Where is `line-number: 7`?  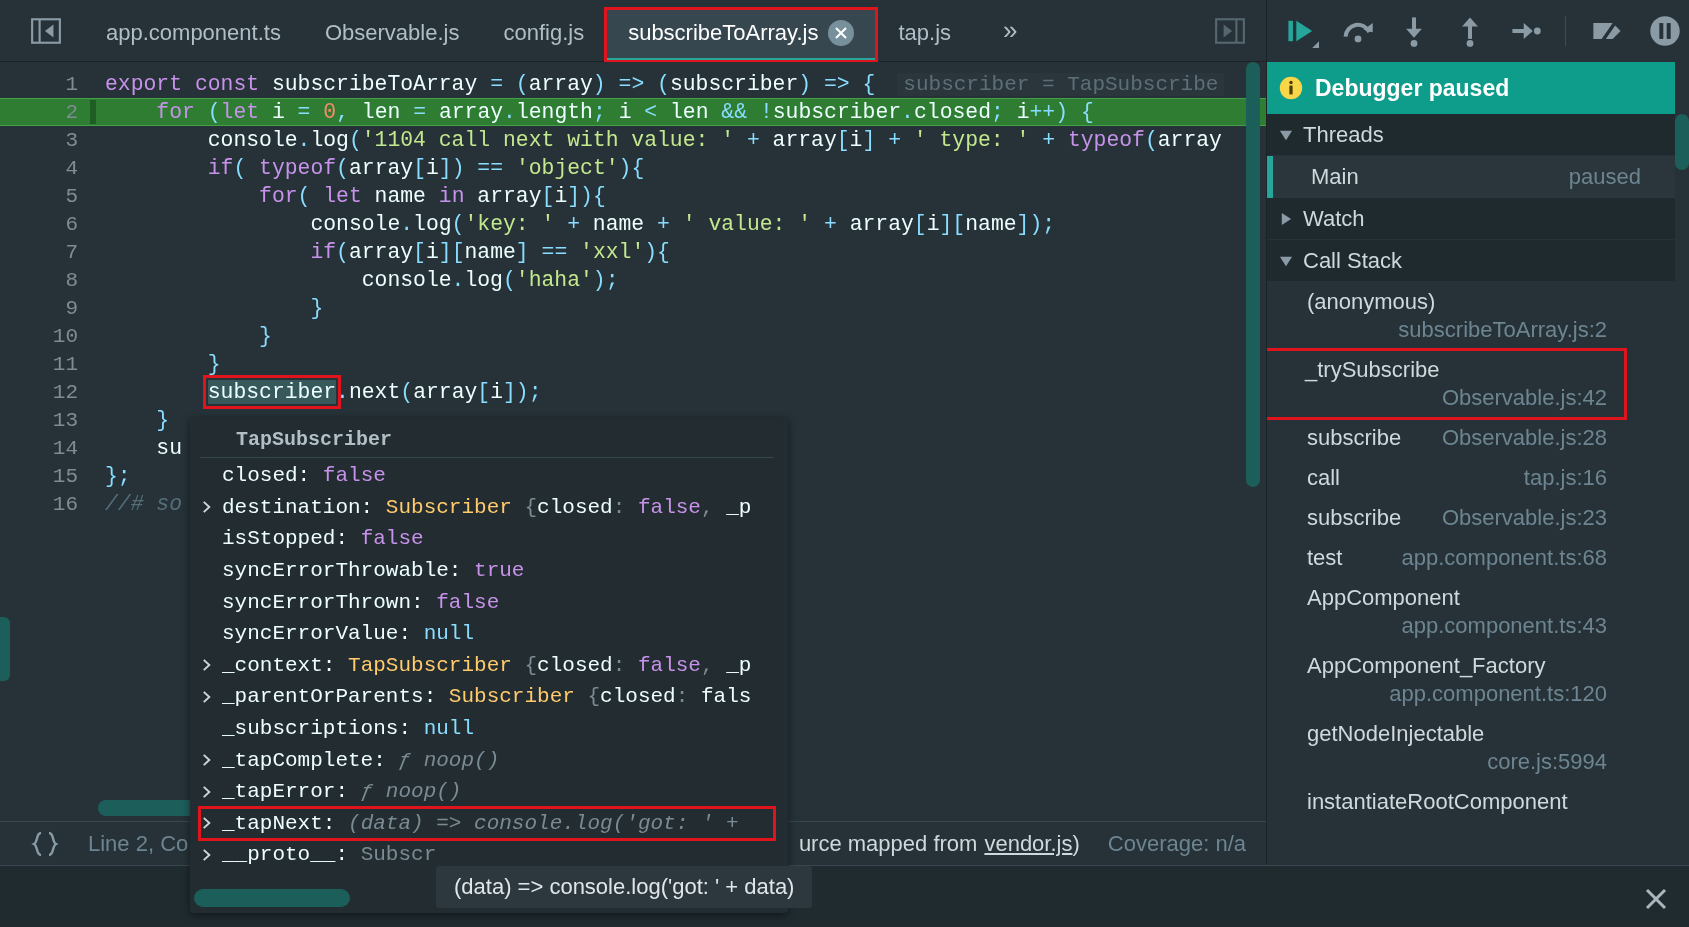 line-number: 7 is located at coordinates (71, 252).